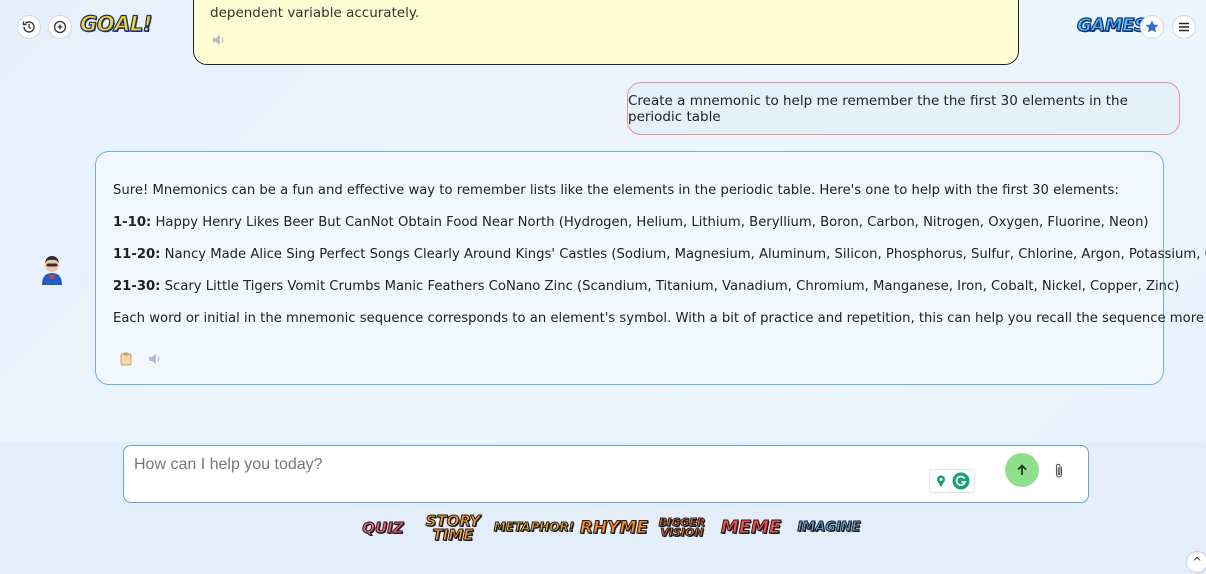  What do you see at coordinates (383, 528) in the screenshot?
I see `mode-quiz-button: QUIZ` at bounding box center [383, 528].